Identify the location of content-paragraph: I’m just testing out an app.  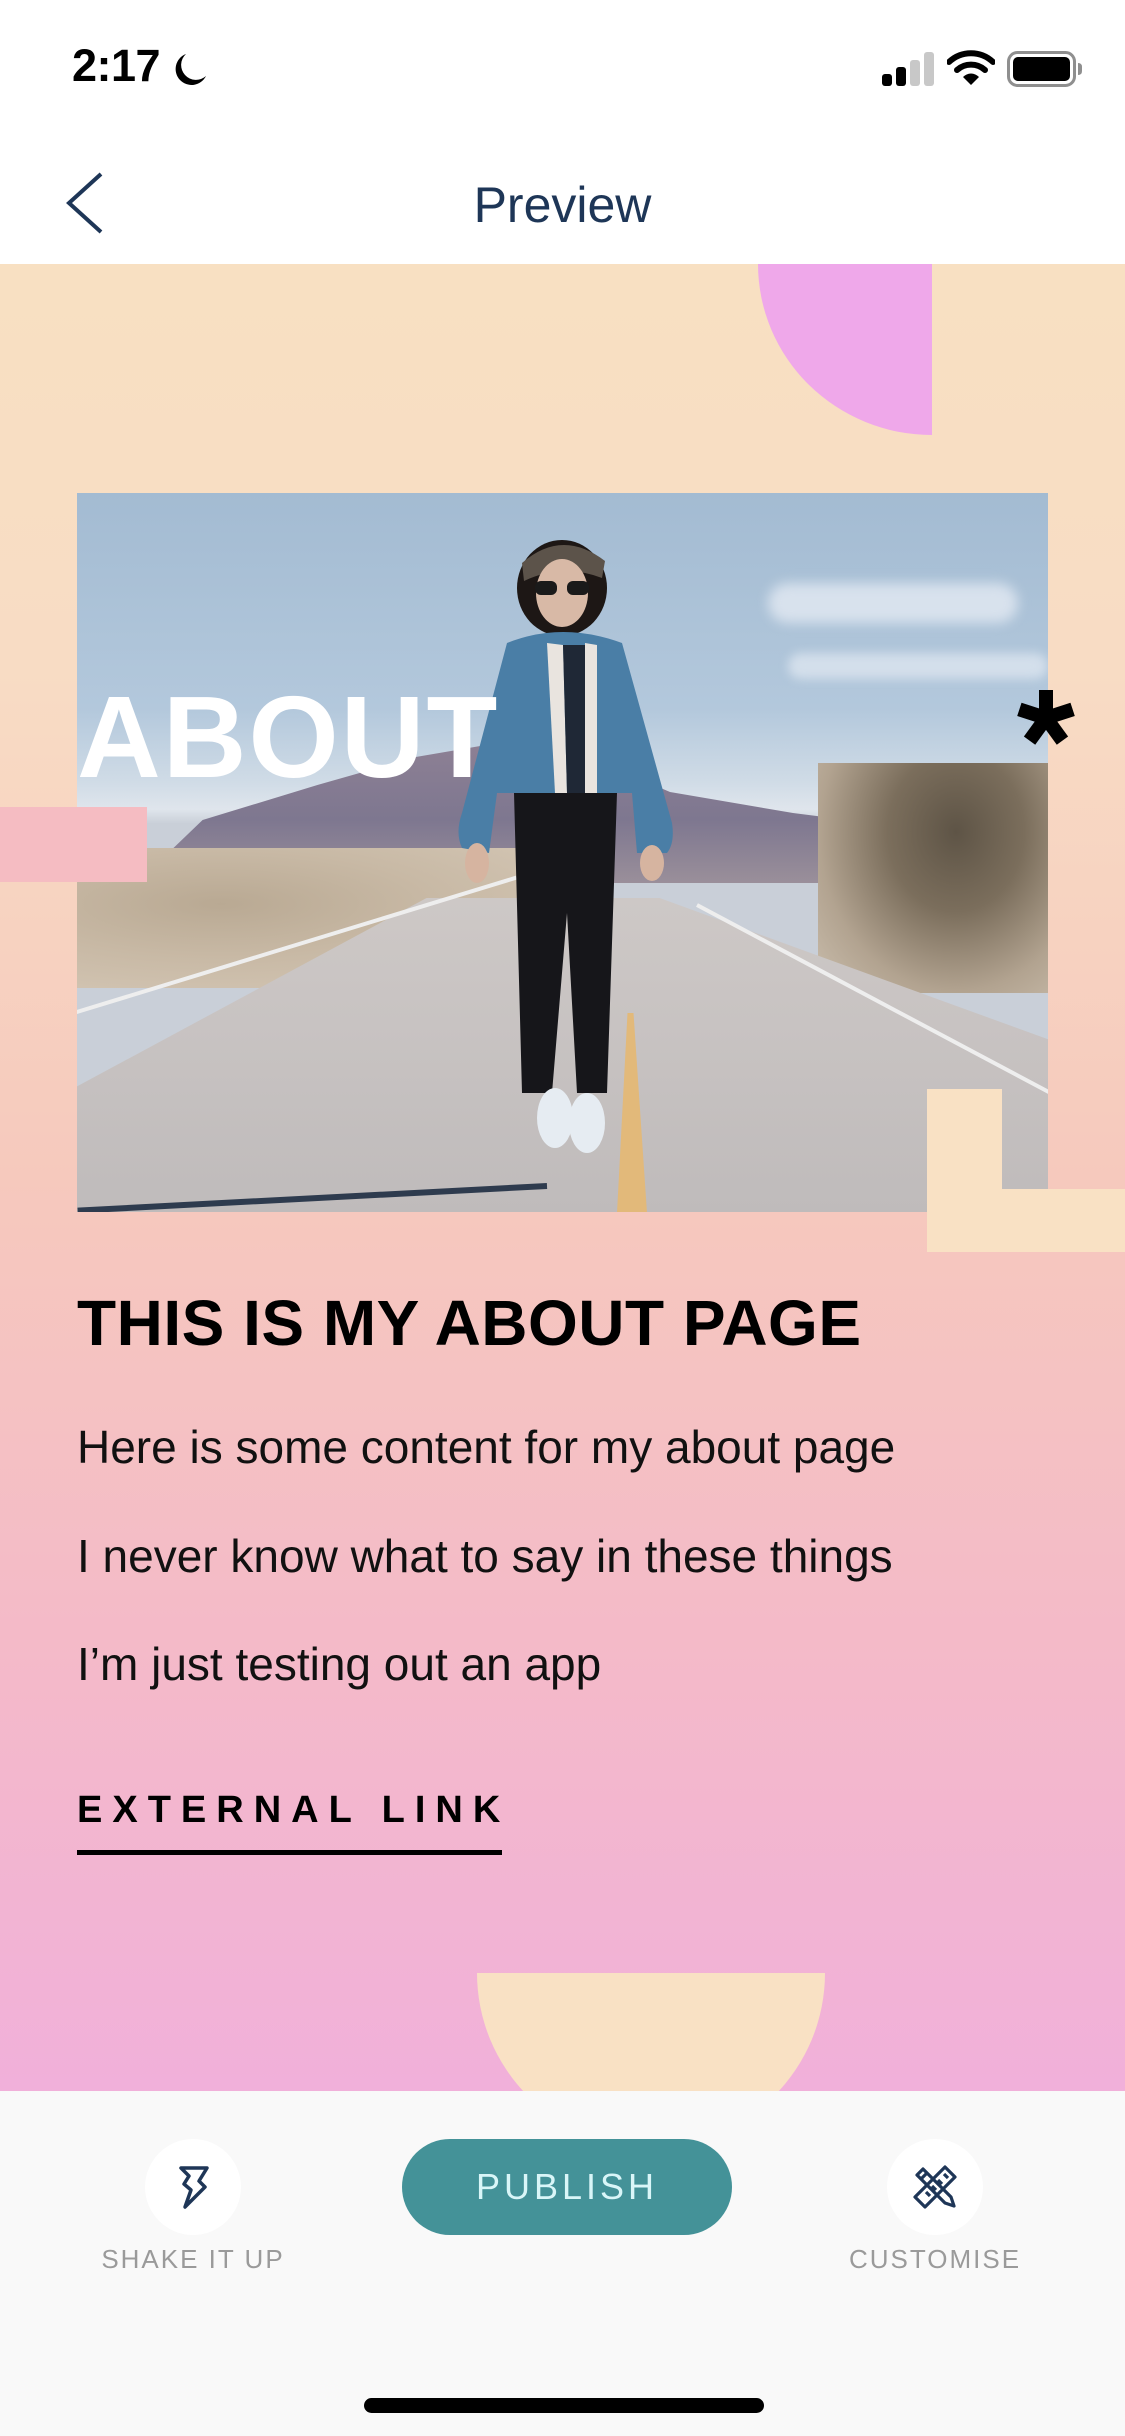
(339, 1664).